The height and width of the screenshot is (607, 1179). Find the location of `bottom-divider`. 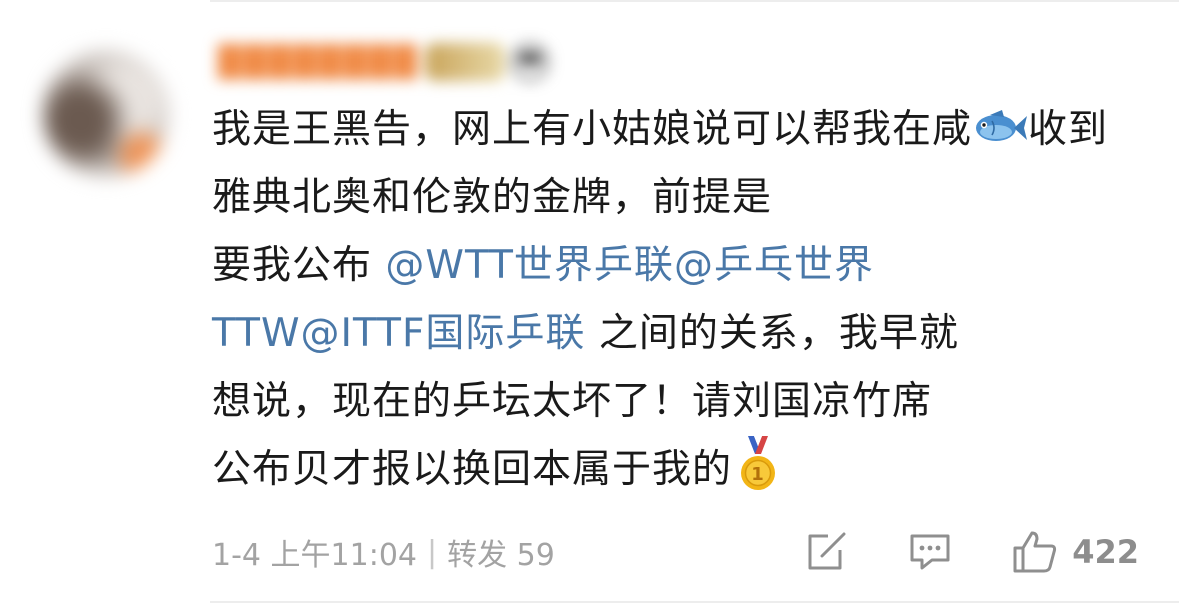

bottom-divider is located at coordinates (694, 602).